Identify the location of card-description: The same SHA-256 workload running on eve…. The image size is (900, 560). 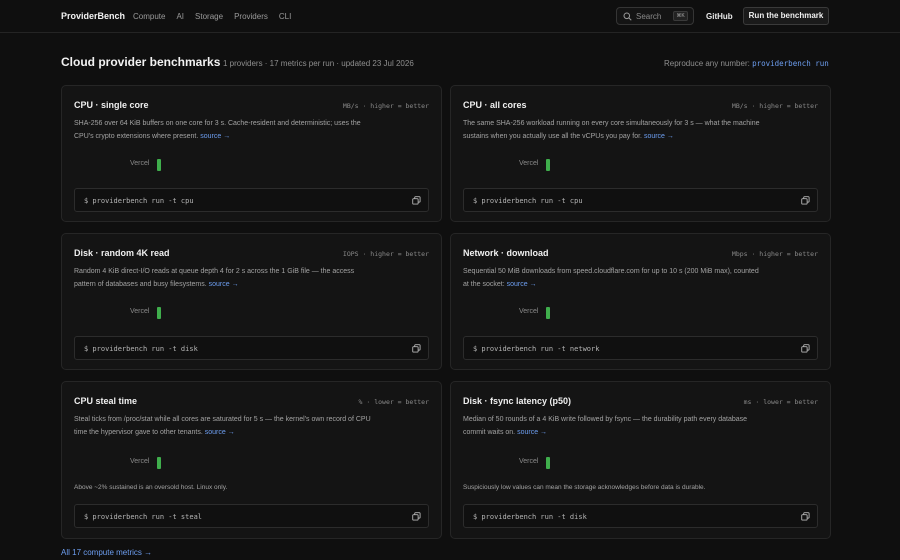
(613, 130).